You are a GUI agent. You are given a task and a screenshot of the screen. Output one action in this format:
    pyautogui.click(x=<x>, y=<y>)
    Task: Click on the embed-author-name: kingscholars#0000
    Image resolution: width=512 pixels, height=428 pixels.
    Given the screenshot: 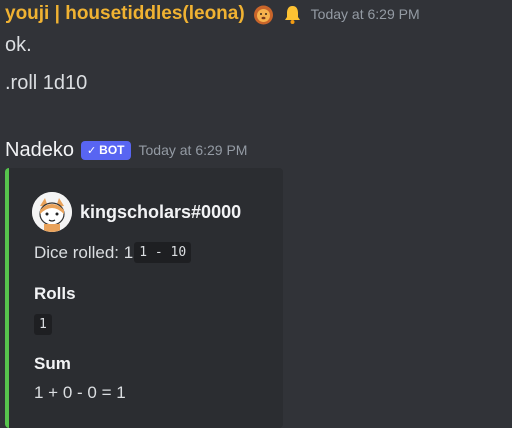 What is the action you would take?
    pyautogui.click(x=160, y=212)
    